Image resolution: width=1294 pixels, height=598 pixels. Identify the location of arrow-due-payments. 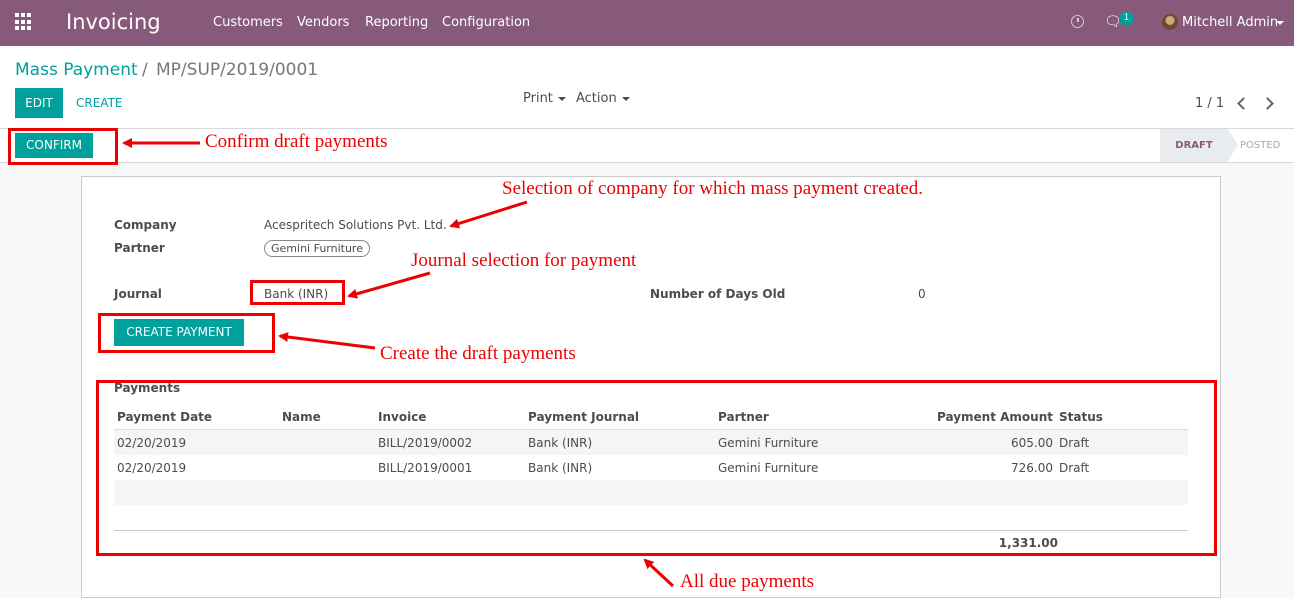
(659, 573).